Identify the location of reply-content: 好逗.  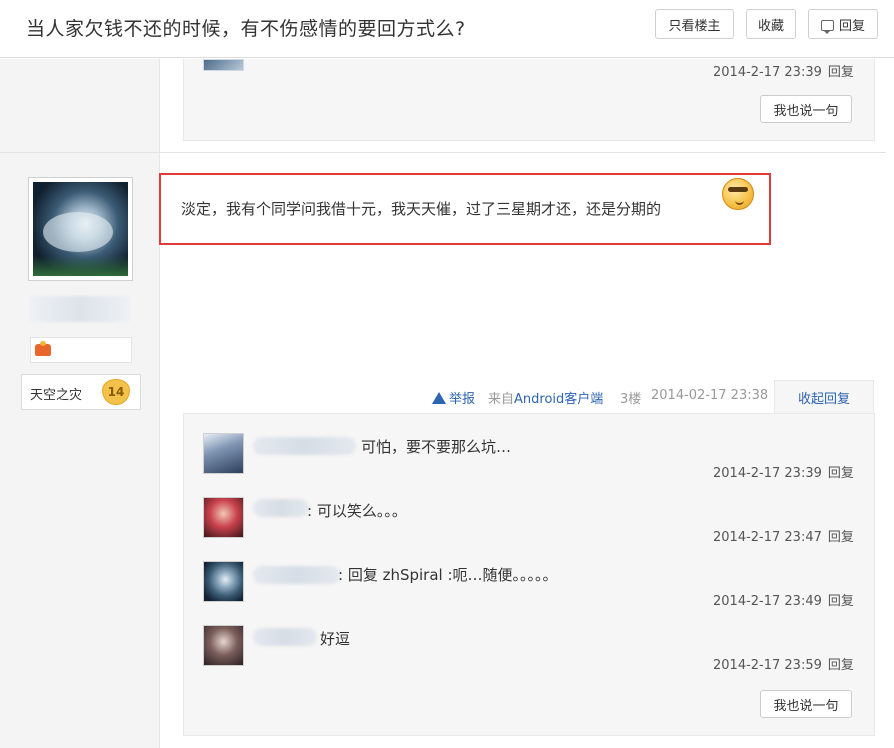
(335, 639).